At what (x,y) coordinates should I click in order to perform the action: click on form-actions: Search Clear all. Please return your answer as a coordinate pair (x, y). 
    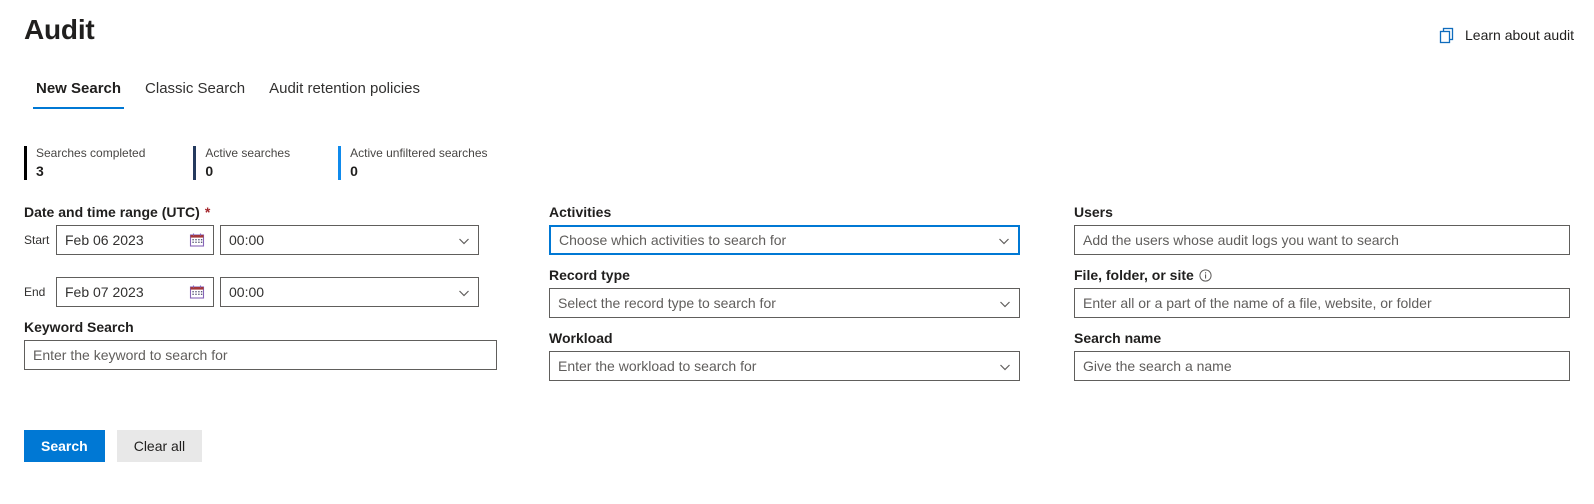
    Looking at the image, I should click on (113, 446).